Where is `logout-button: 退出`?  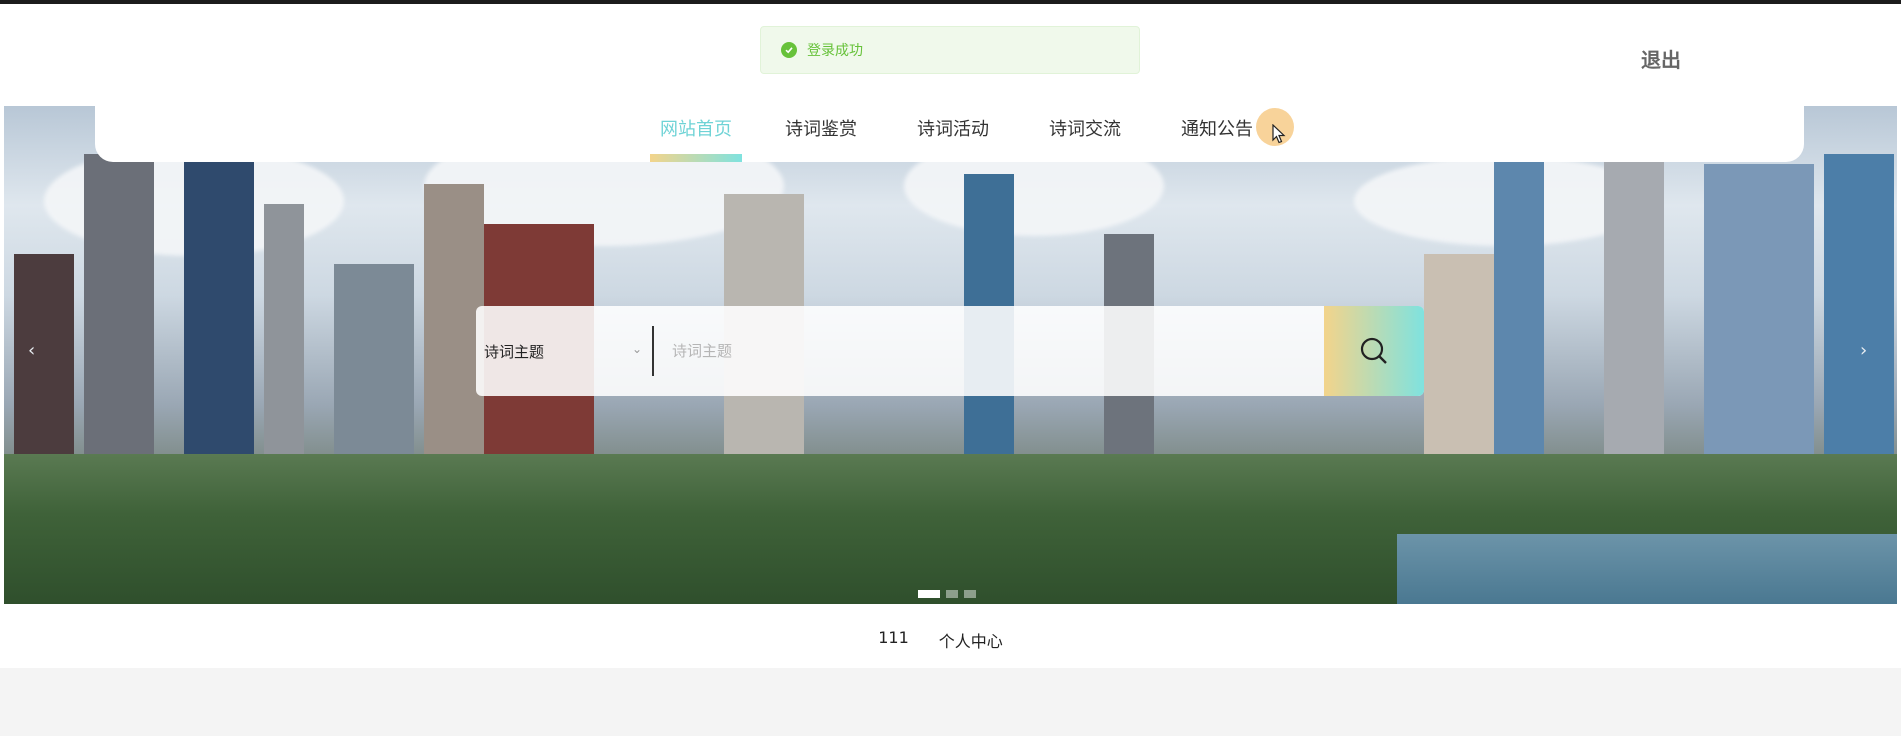
logout-button: 退出 is located at coordinates (1661, 58).